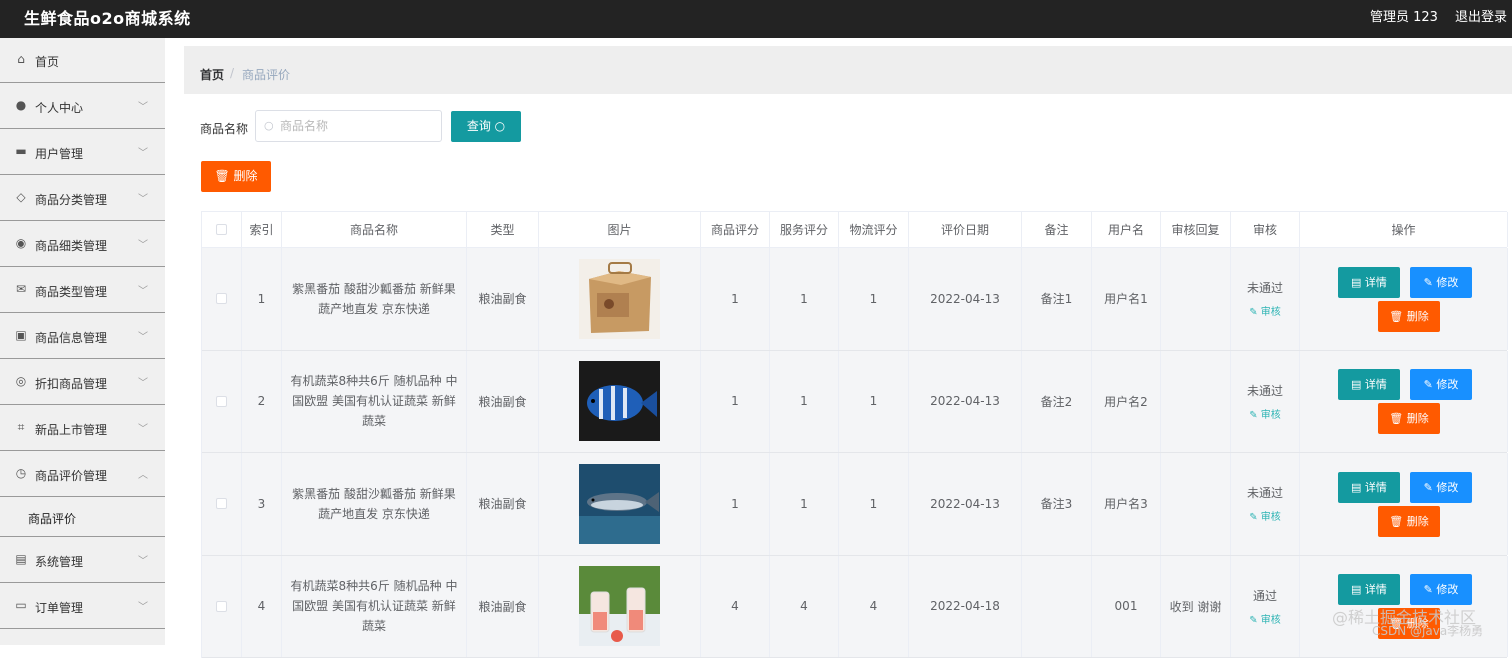 The width and height of the screenshot is (1512, 658). I want to click on row-select-cell, so click(222, 607).